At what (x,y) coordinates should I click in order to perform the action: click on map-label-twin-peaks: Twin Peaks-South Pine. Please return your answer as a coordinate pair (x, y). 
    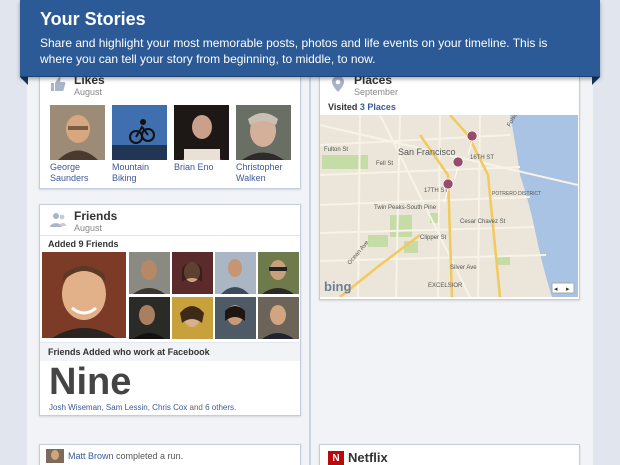
    Looking at the image, I should click on (405, 208).